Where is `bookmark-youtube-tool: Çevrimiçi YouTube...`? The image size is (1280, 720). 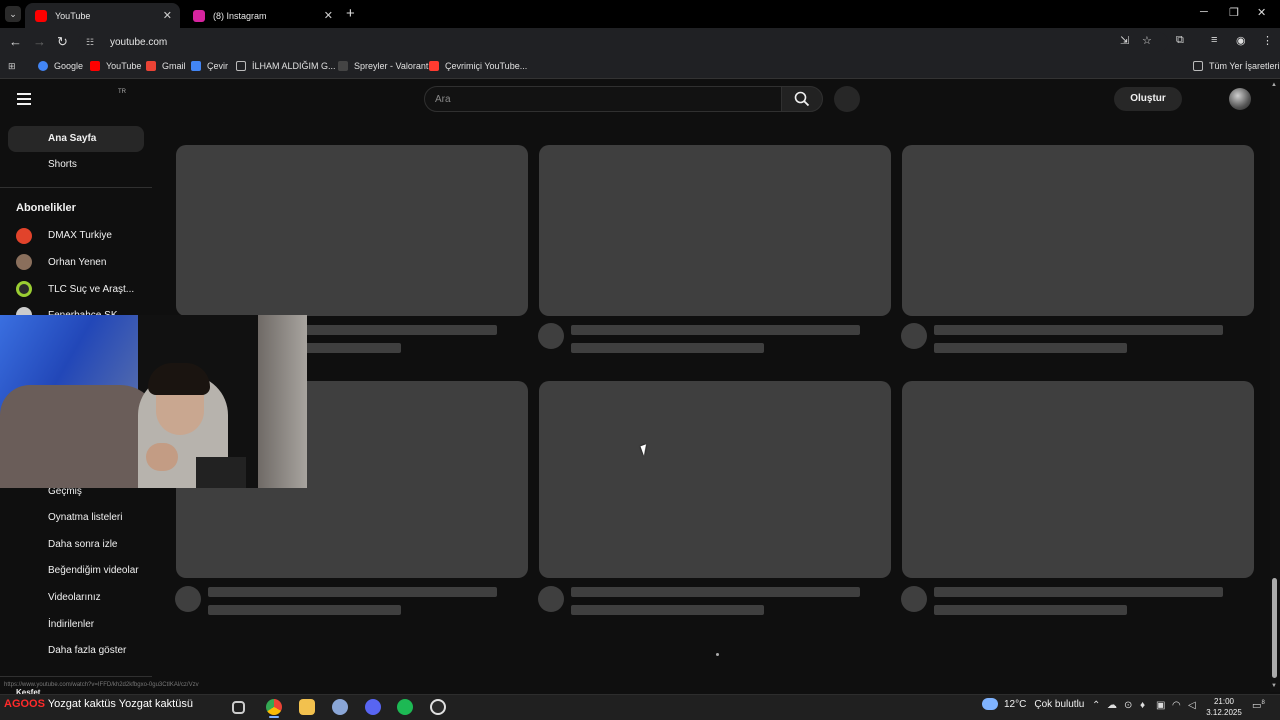 bookmark-youtube-tool: Çevrimiçi YouTube... is located at coordinates (478, 66).